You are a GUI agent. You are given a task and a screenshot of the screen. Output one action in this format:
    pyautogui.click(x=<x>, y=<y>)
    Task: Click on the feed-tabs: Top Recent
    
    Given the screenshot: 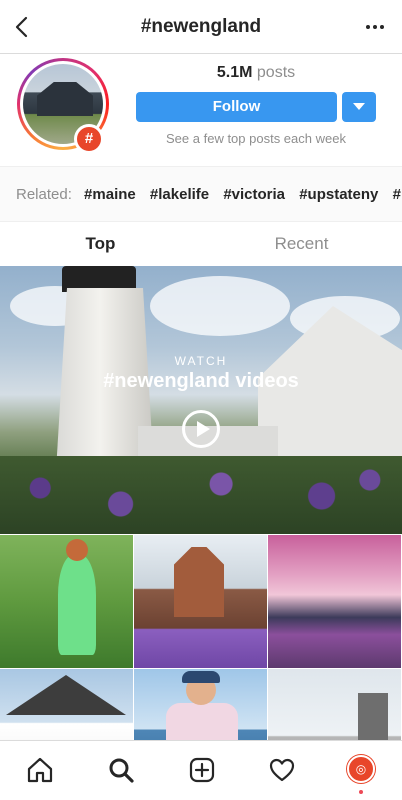 What is the action you would take?
    pyautogui.click(x=201, y=244)
    